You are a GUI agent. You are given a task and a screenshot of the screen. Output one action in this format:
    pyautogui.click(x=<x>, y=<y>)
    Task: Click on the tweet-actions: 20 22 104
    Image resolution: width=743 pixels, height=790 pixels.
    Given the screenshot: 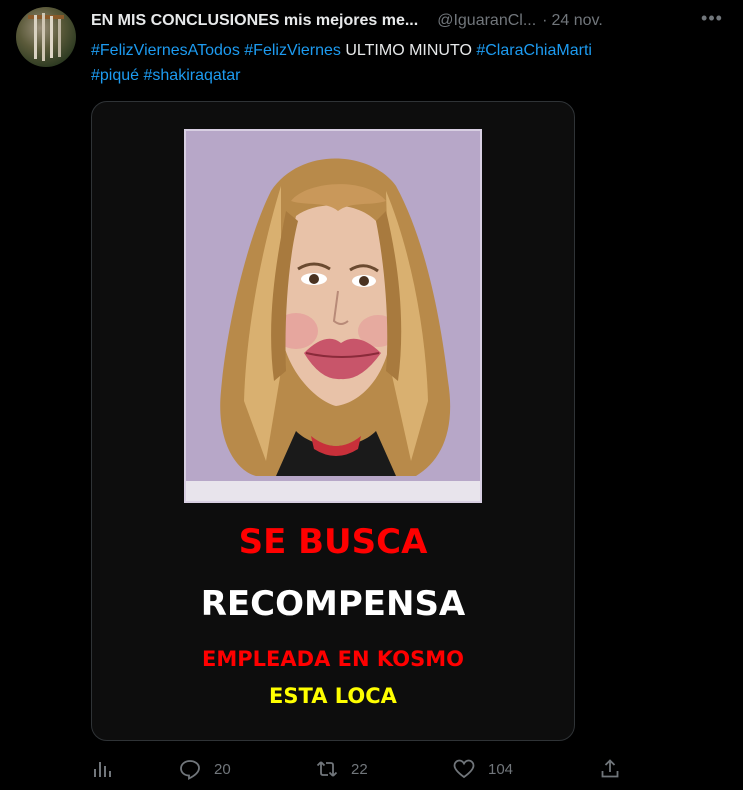 What is the action you would take?
    pyautogui.click(x=361, y=769)
    